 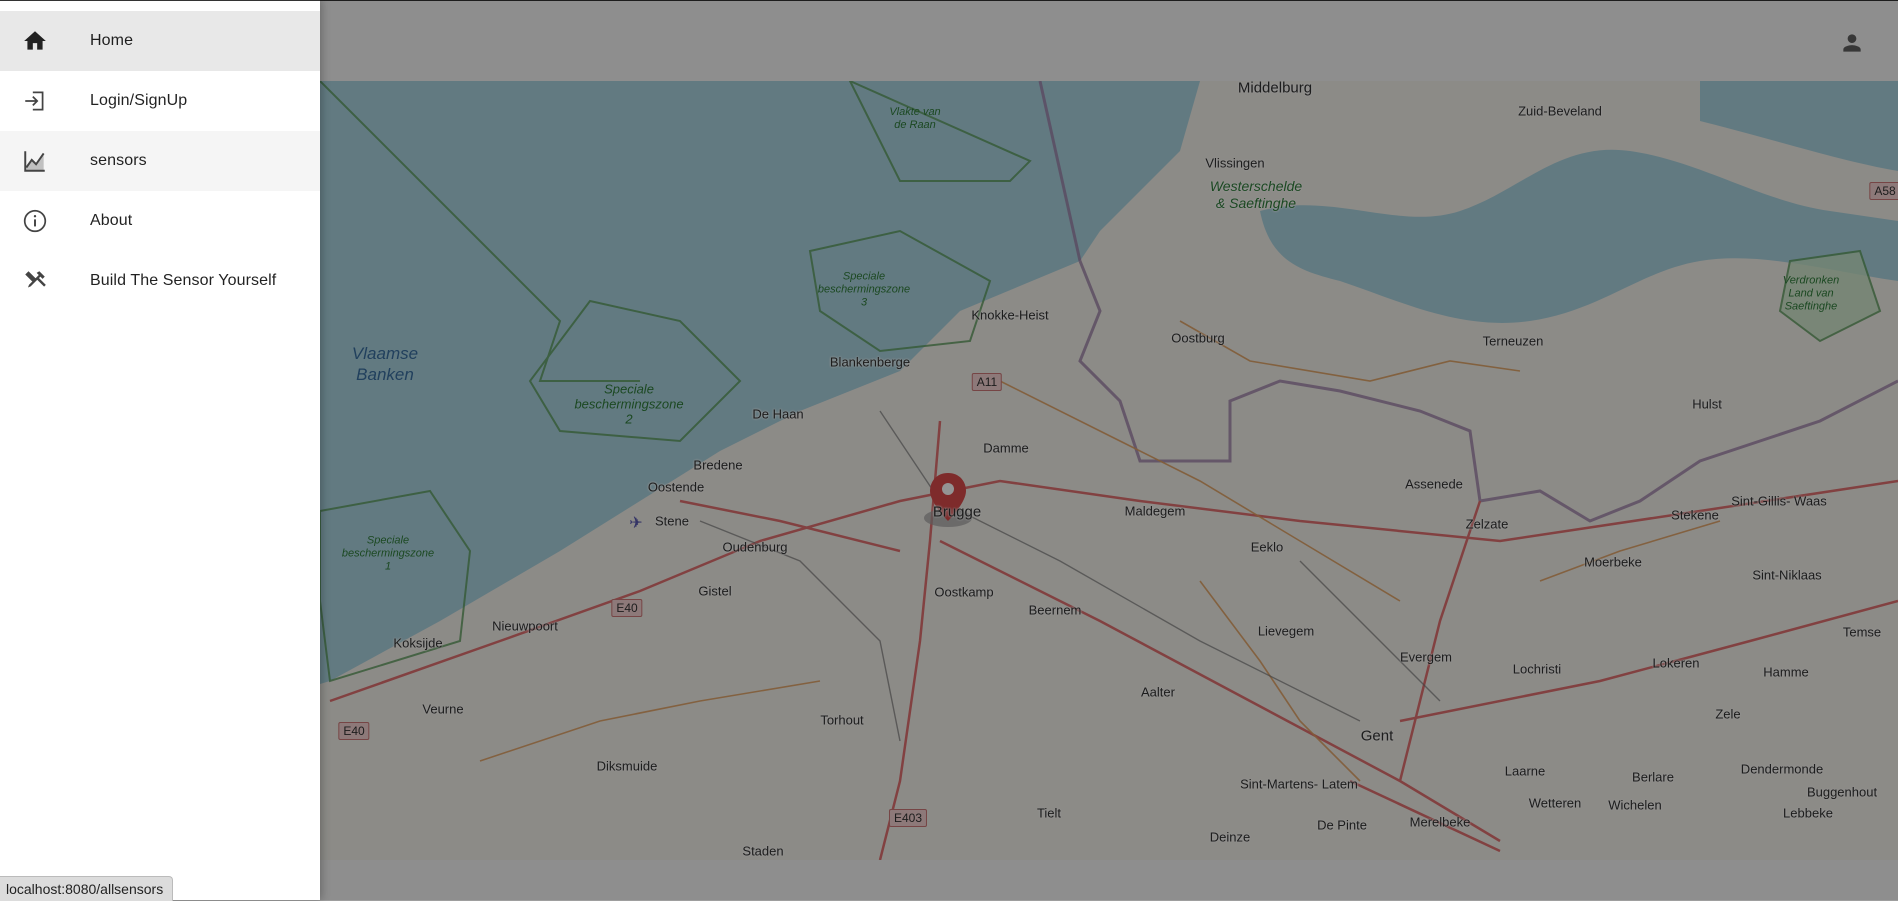 I want to click on nav-item-label: Home, so click(x=112, y=40).